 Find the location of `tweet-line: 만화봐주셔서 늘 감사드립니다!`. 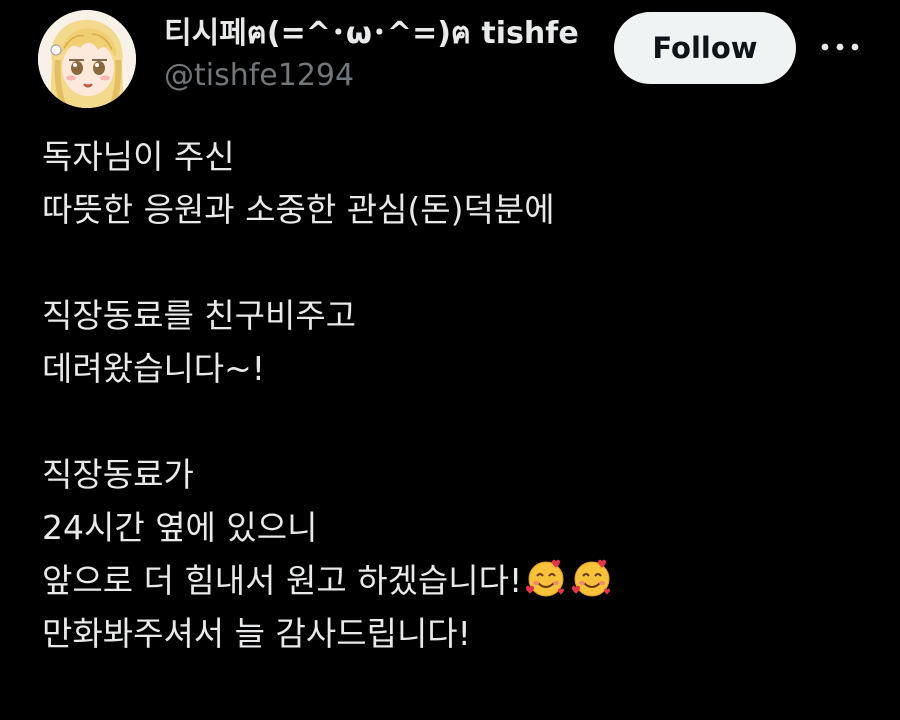

tweet-line: 만화봐주셔서 늘 감사드립니다! is located at coordinates (256, 633).